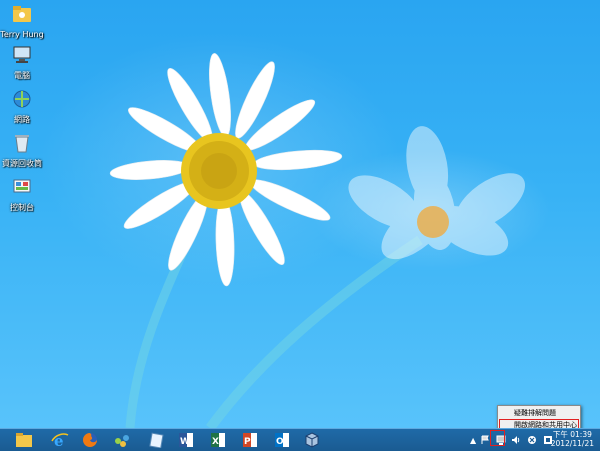 This screenshot has height=451, width=600. I want to click on desktop-icon-computer: 電腦, so click(22, 62).